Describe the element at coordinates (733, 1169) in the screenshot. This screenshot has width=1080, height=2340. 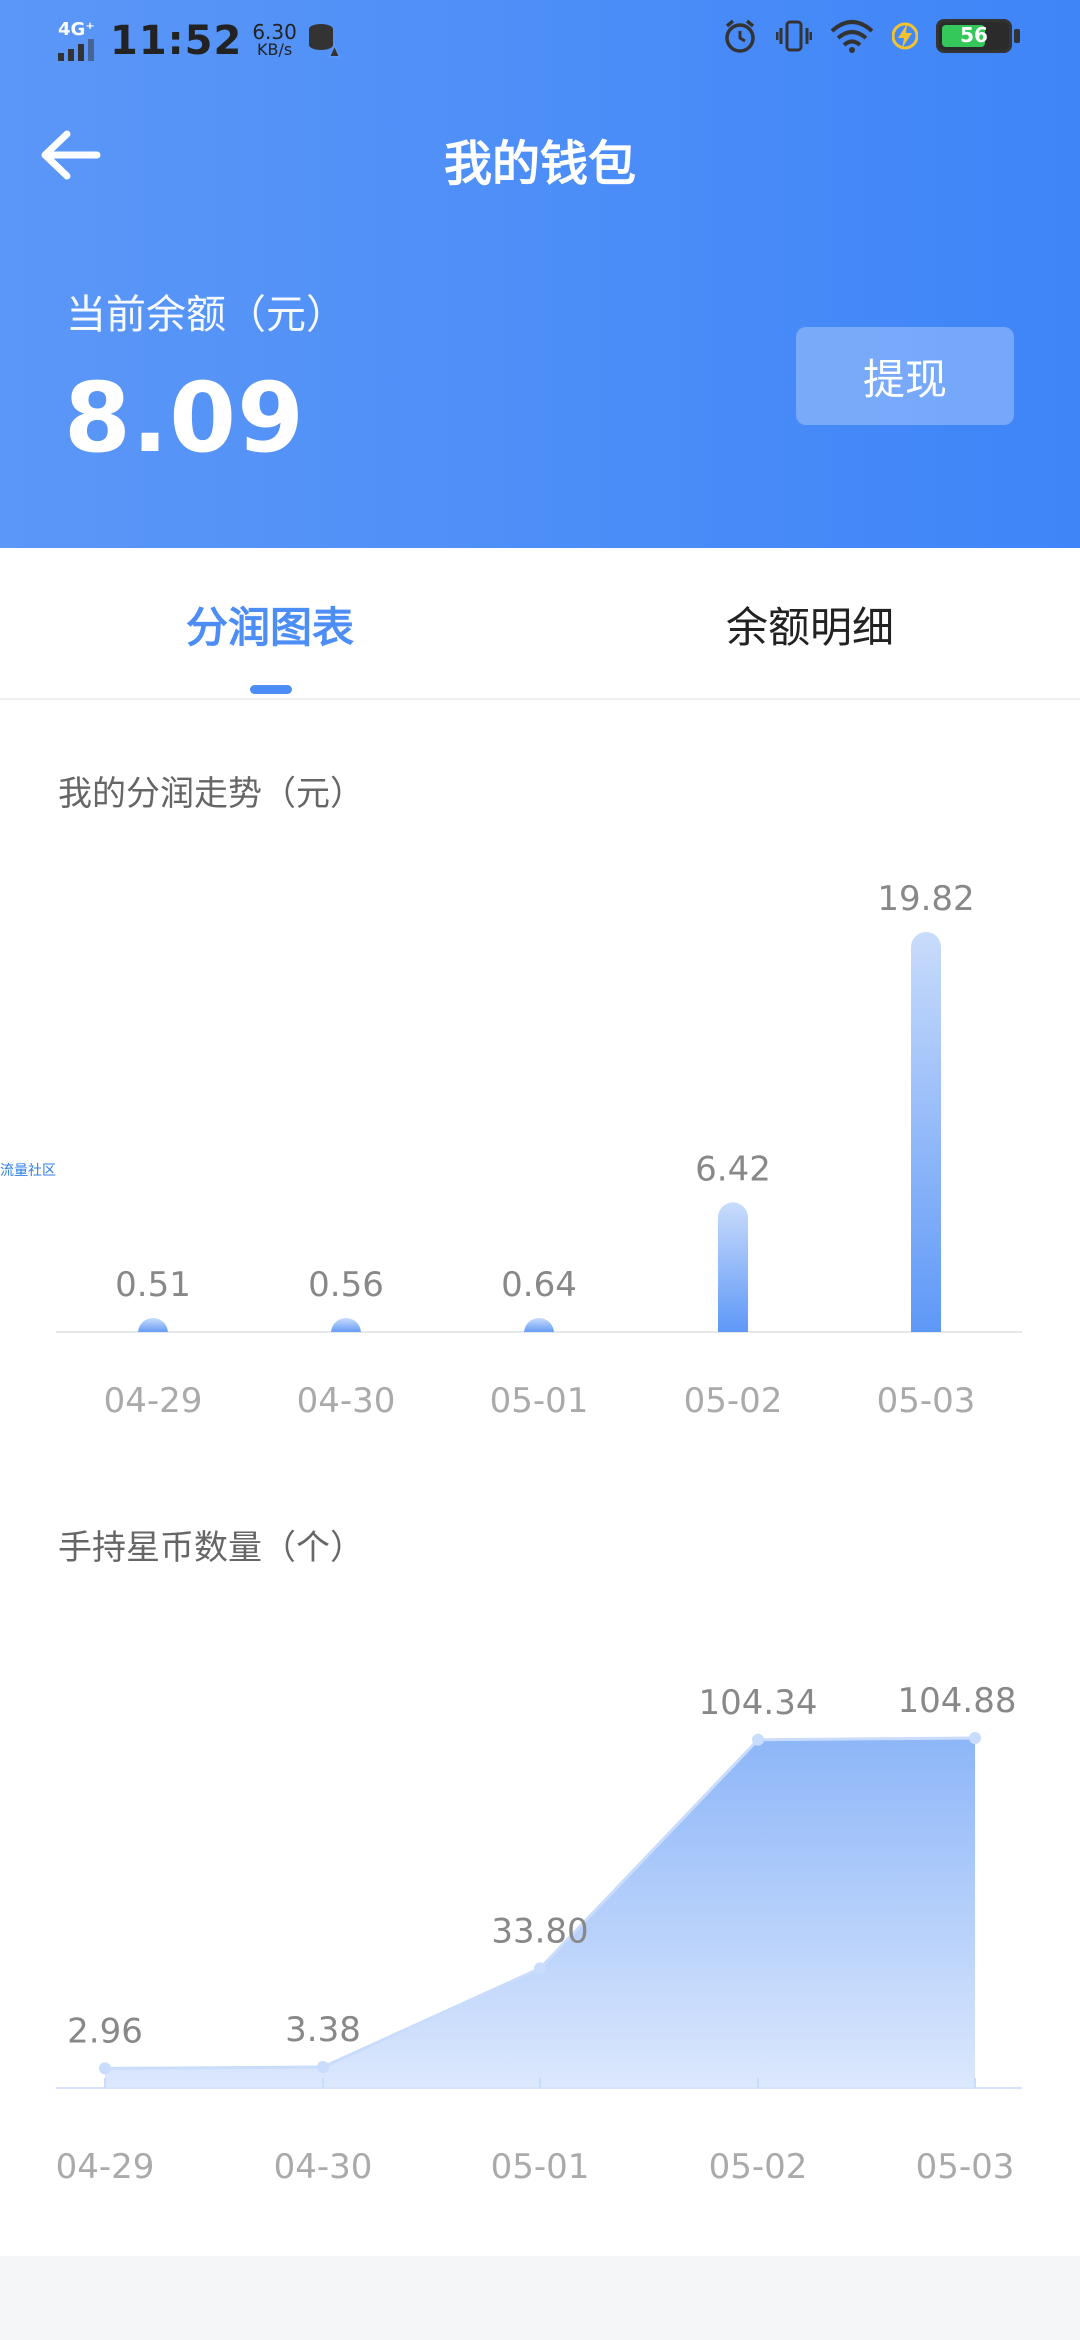
I see `bar-value-label: 6.42` at that location.